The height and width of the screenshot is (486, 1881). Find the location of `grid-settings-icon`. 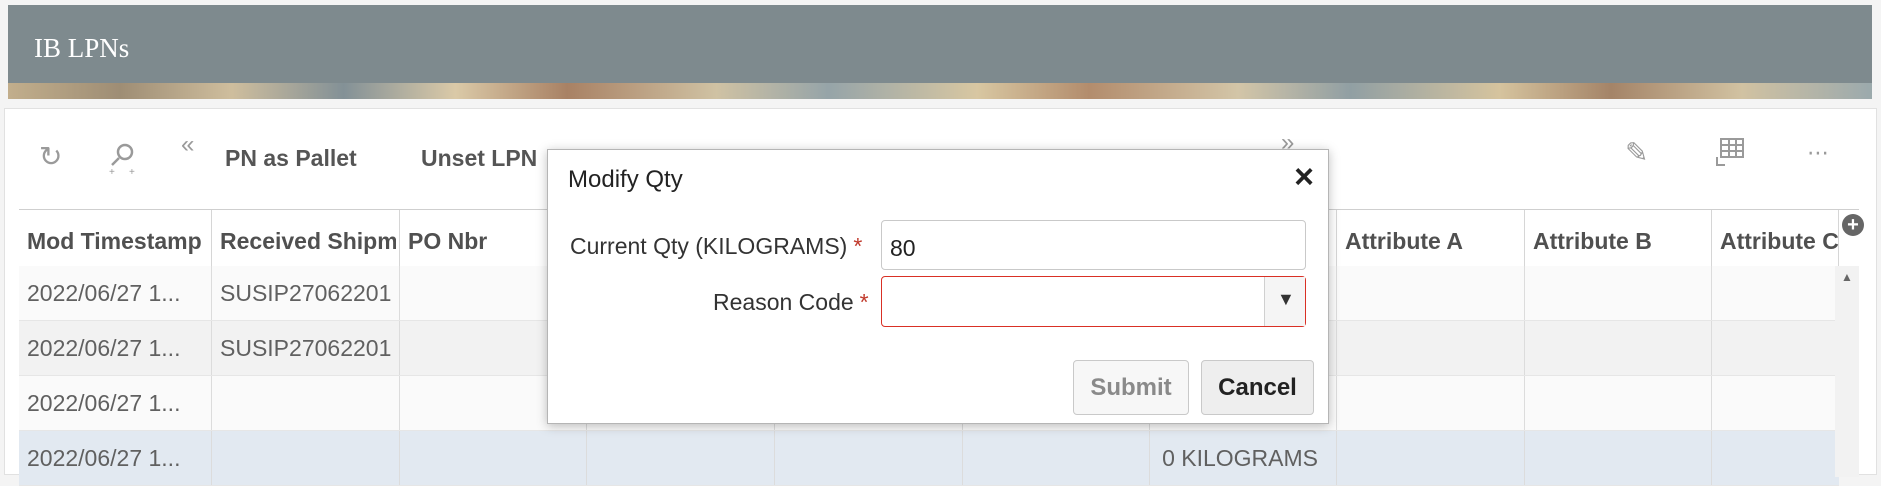

grid-settings-icon is located at coordinates (1730, 154).